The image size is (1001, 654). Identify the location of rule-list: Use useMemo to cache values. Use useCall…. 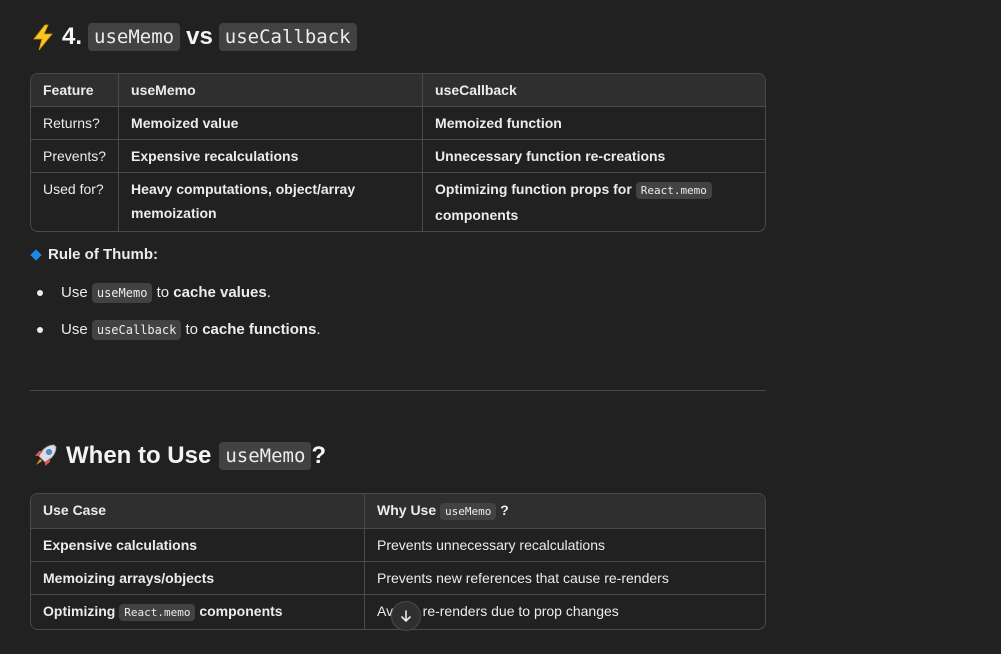
(175, 317).